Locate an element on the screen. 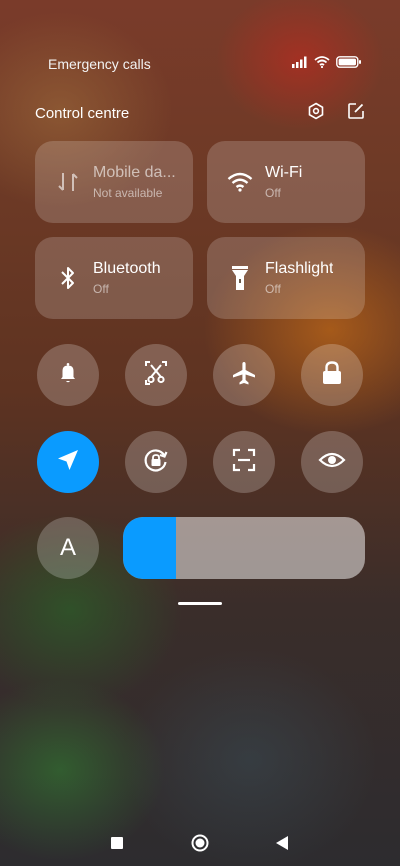  screenshot-scissors-icon is located at coordinates (156, 375).